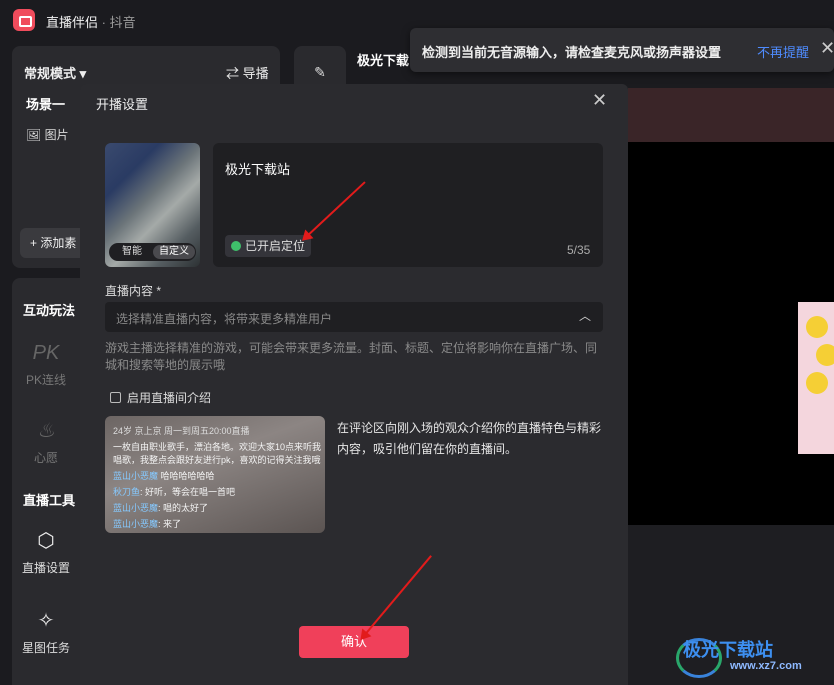 The height and width of the screenshot is (685, 834). I want to click on intro-checkbox: 启用直播间介绍, so click(160, 397).